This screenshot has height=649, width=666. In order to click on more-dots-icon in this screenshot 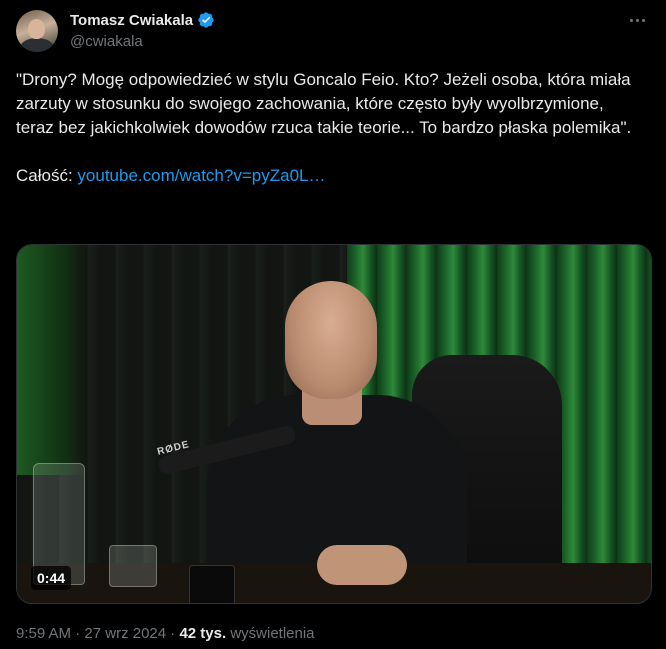, I will do `click(637, 20)`.